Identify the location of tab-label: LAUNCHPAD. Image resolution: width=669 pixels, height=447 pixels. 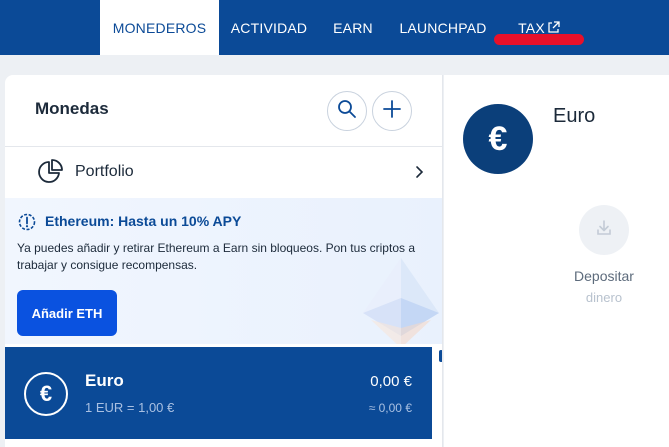
(443, 27).